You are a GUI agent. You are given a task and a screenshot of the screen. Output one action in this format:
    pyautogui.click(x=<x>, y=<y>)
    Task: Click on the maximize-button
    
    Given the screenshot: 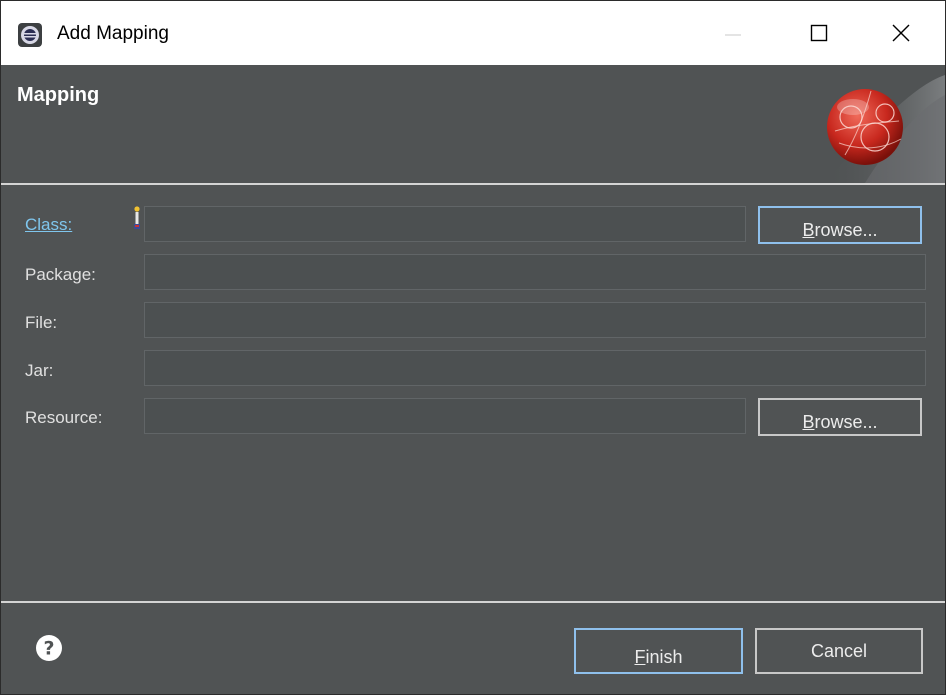 What is the action you would take?
    pyautogui.click(x=819, y=33)
    